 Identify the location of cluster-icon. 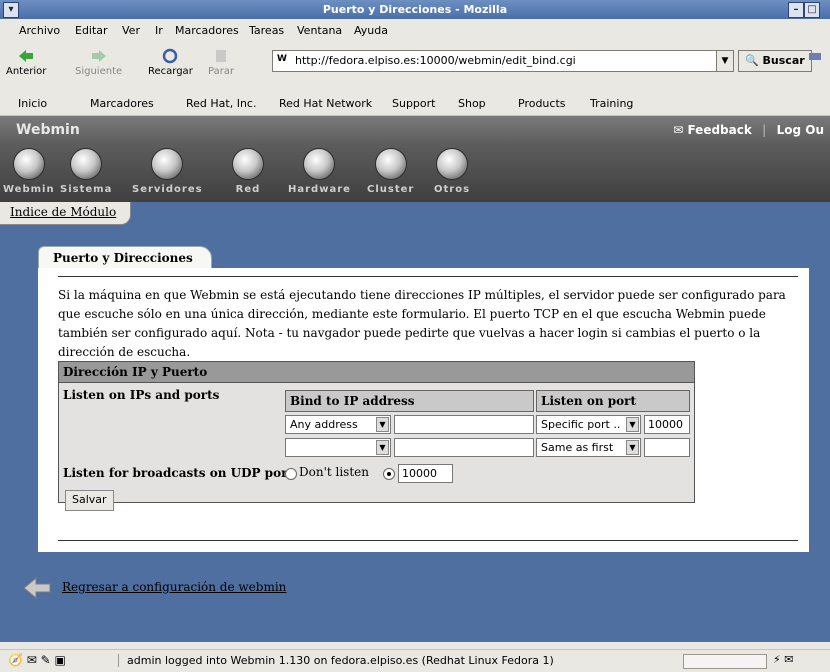
(390, 164).